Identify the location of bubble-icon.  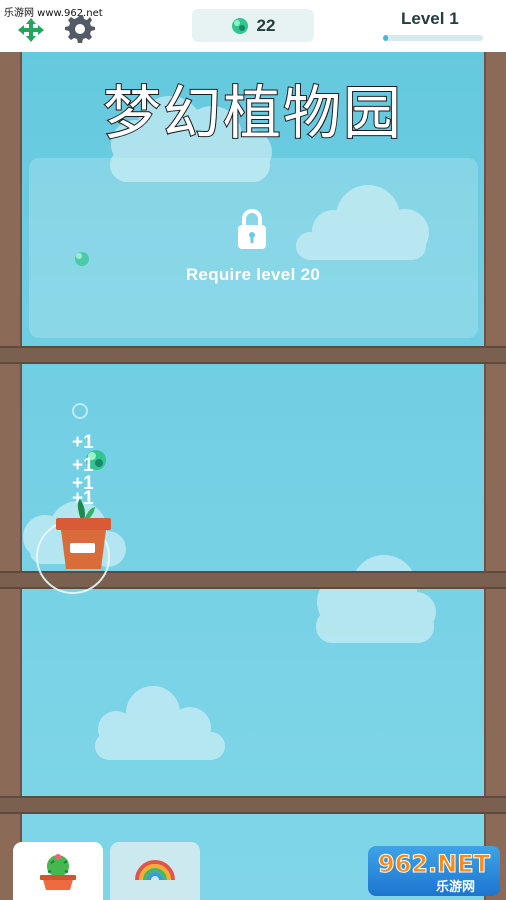
(80, 411).